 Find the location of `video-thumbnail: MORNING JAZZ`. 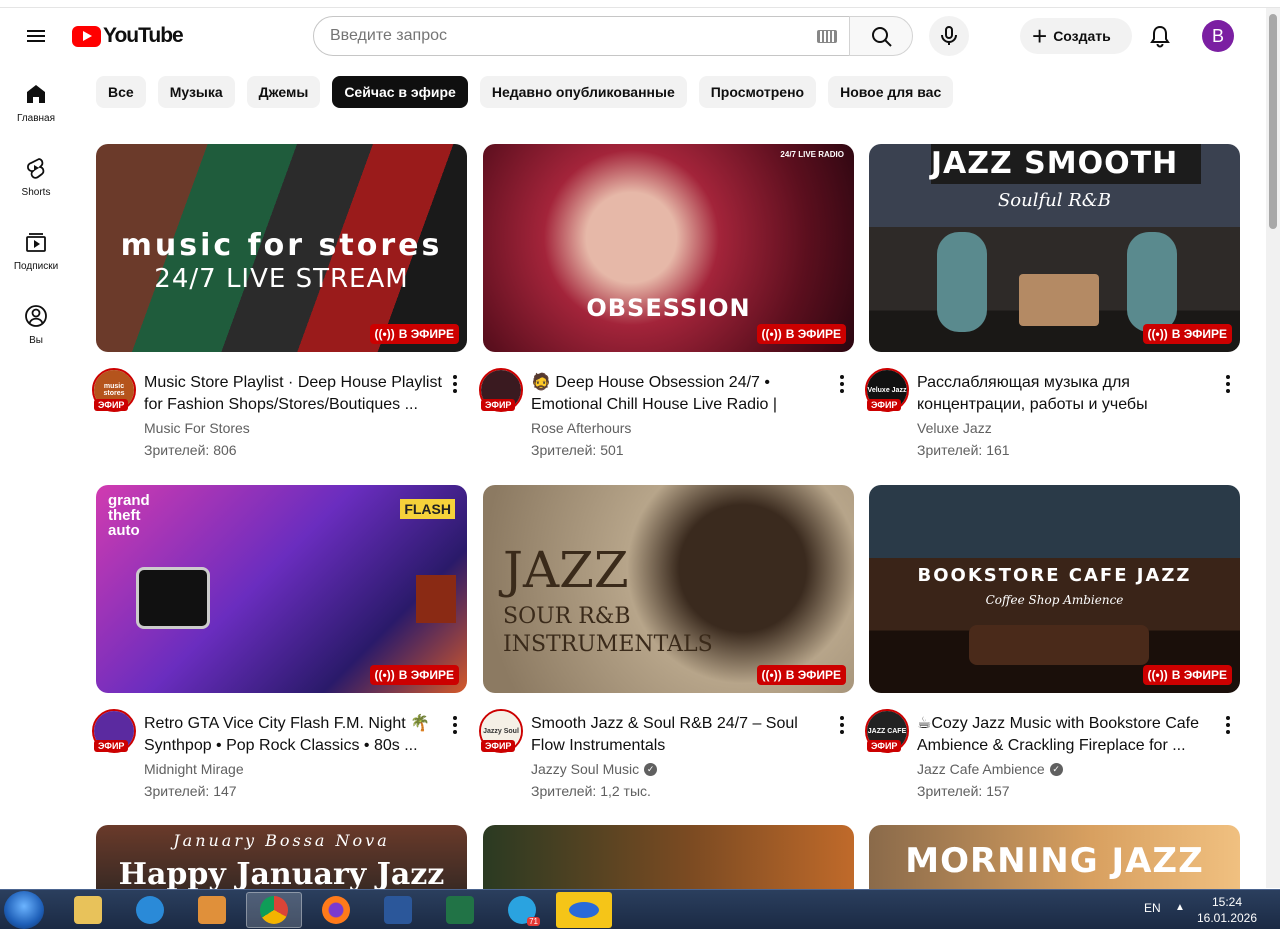

video-thumbnail: MORNING JAZZ is located at coordinates (1054, 857).